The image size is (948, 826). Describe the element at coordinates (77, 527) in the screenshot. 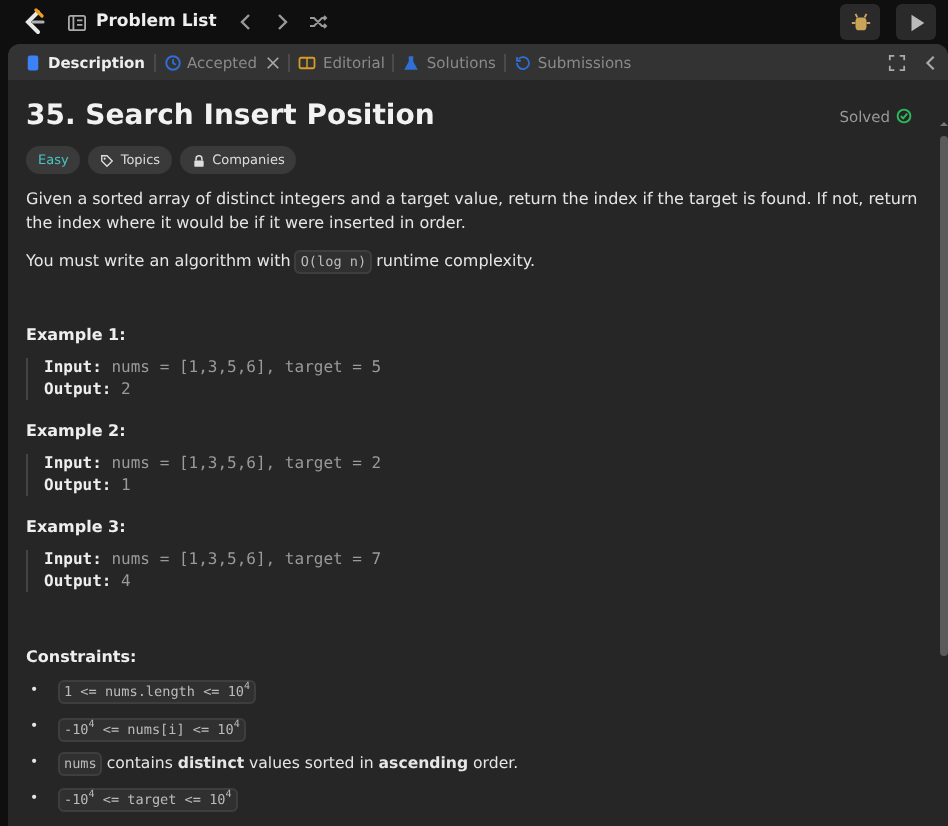

I see `example-heading: Example 3:` at that location.